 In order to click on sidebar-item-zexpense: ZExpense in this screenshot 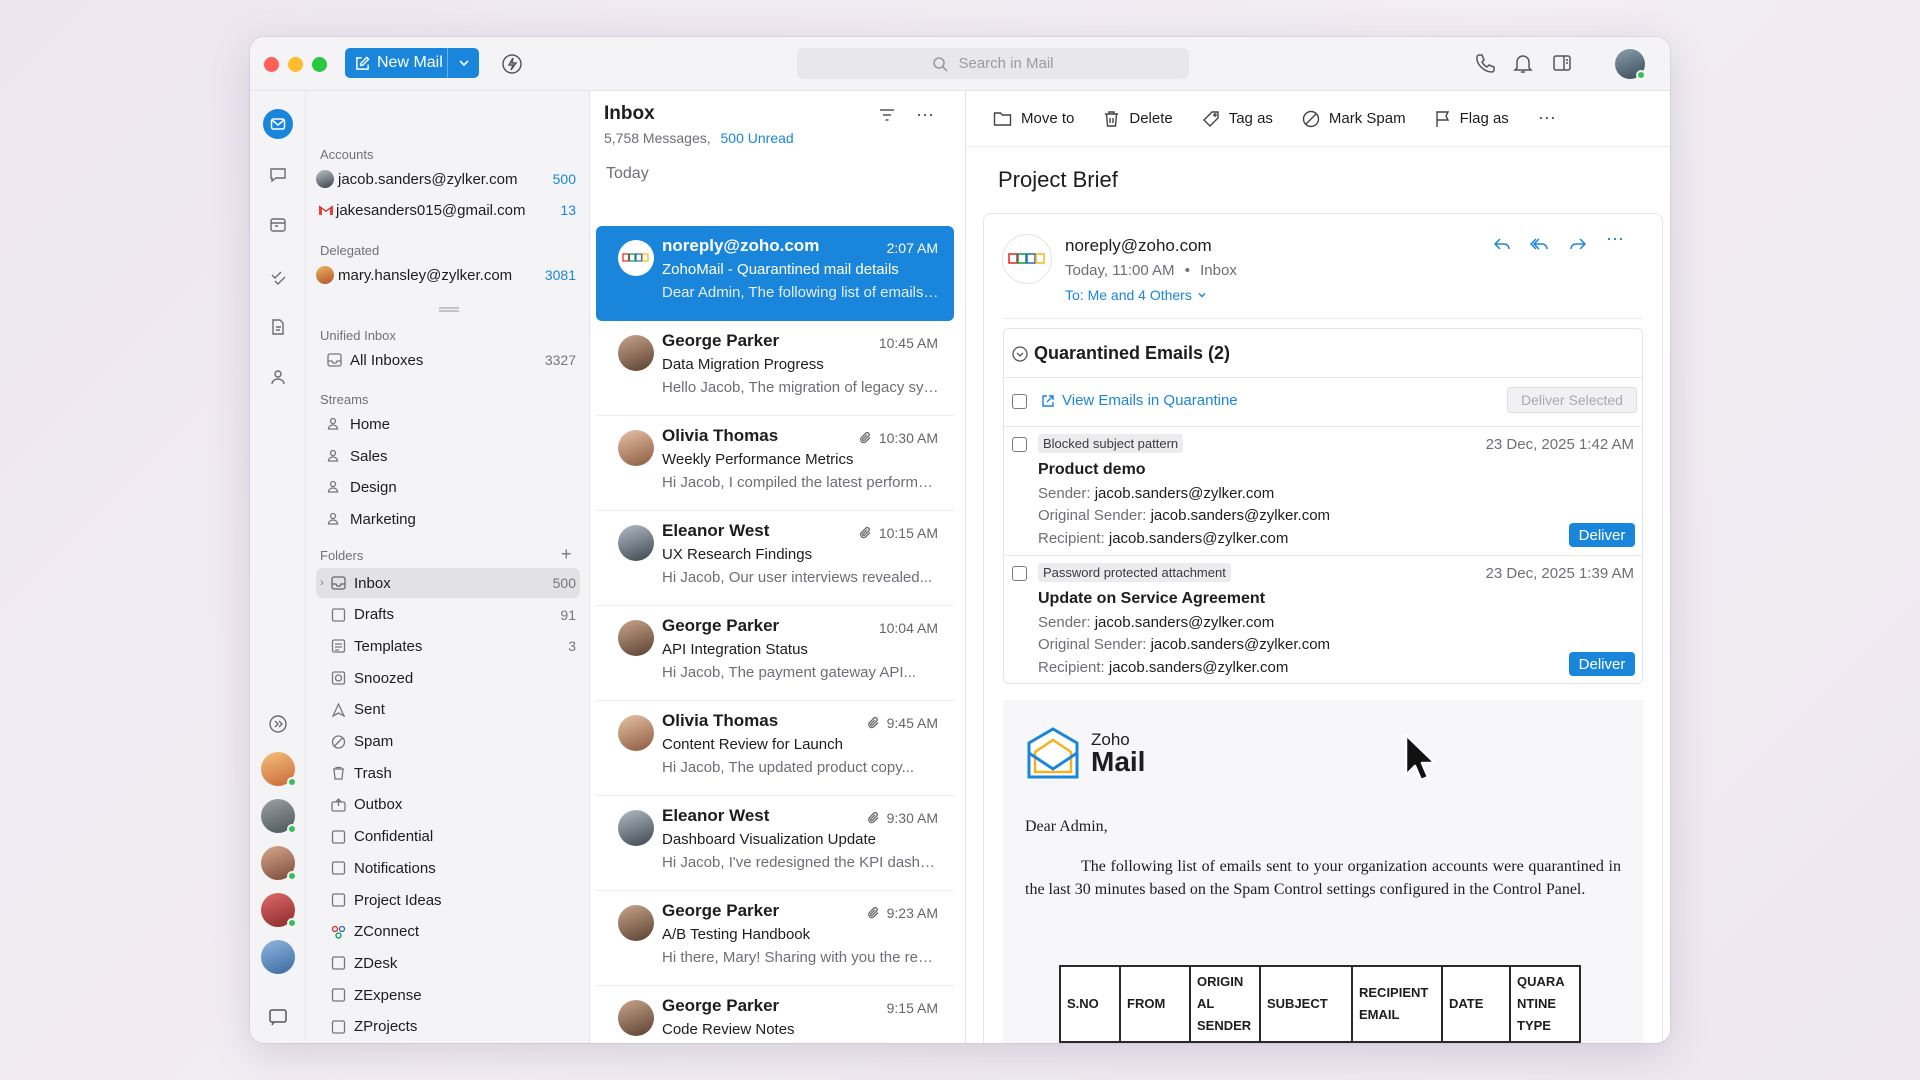, I will do `click(448, 995)`.